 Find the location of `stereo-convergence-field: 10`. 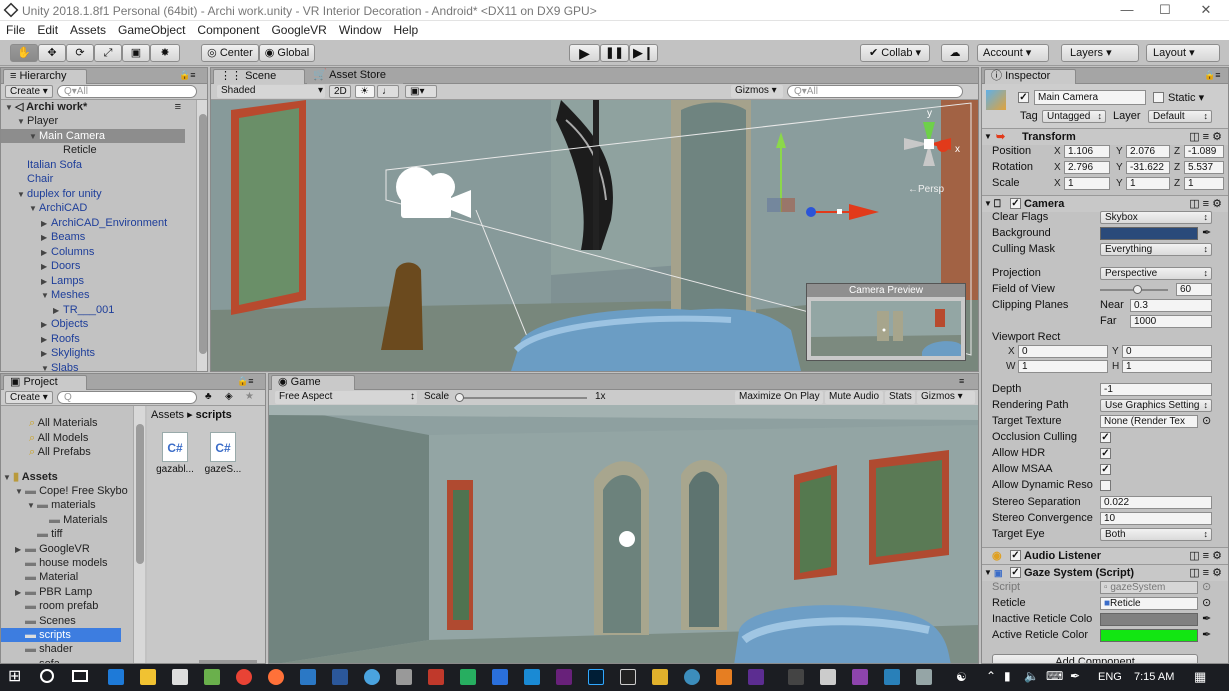

stereo-convergence-field: 10 is located at coordinates (1156, 518).